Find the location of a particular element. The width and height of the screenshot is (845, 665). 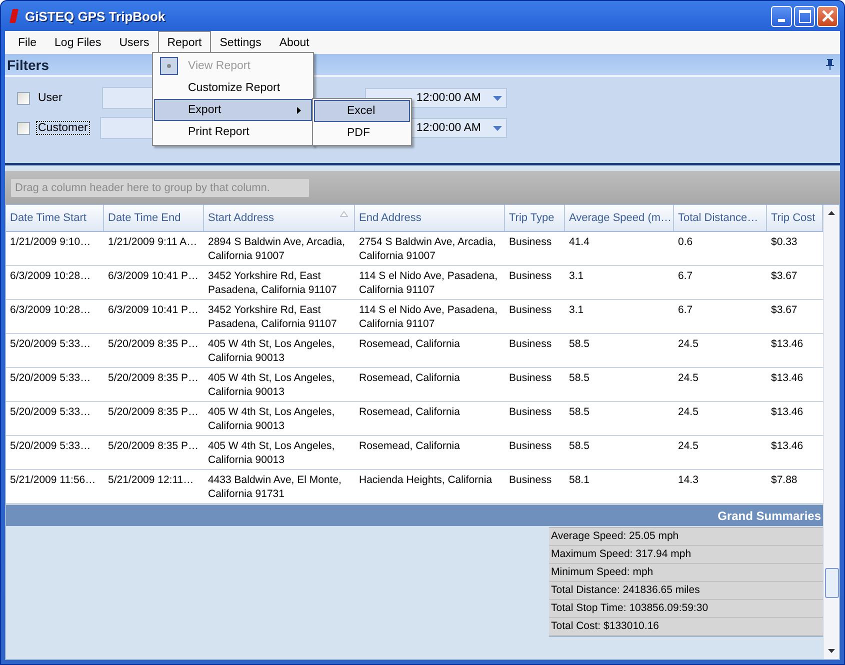

check-icon is located at coordinates (169, 66).